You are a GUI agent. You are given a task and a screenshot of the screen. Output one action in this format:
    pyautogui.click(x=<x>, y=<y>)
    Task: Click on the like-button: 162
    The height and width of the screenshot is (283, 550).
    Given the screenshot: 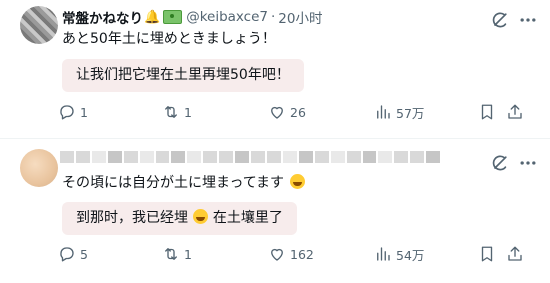 What is the action you would take?
    pyautogui.click(x=291, y=254)
    